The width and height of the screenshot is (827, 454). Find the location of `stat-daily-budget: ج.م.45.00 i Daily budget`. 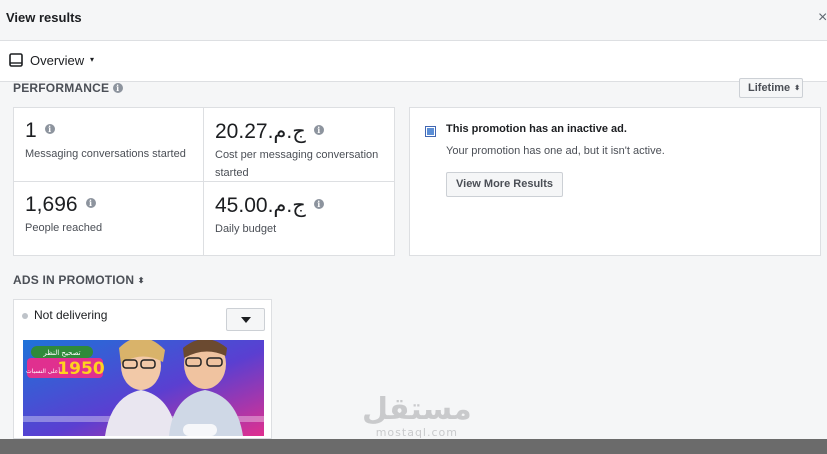

stat-daily-budget: ج.م.45.00 i Daily budget is located at coordinates (269, 215).